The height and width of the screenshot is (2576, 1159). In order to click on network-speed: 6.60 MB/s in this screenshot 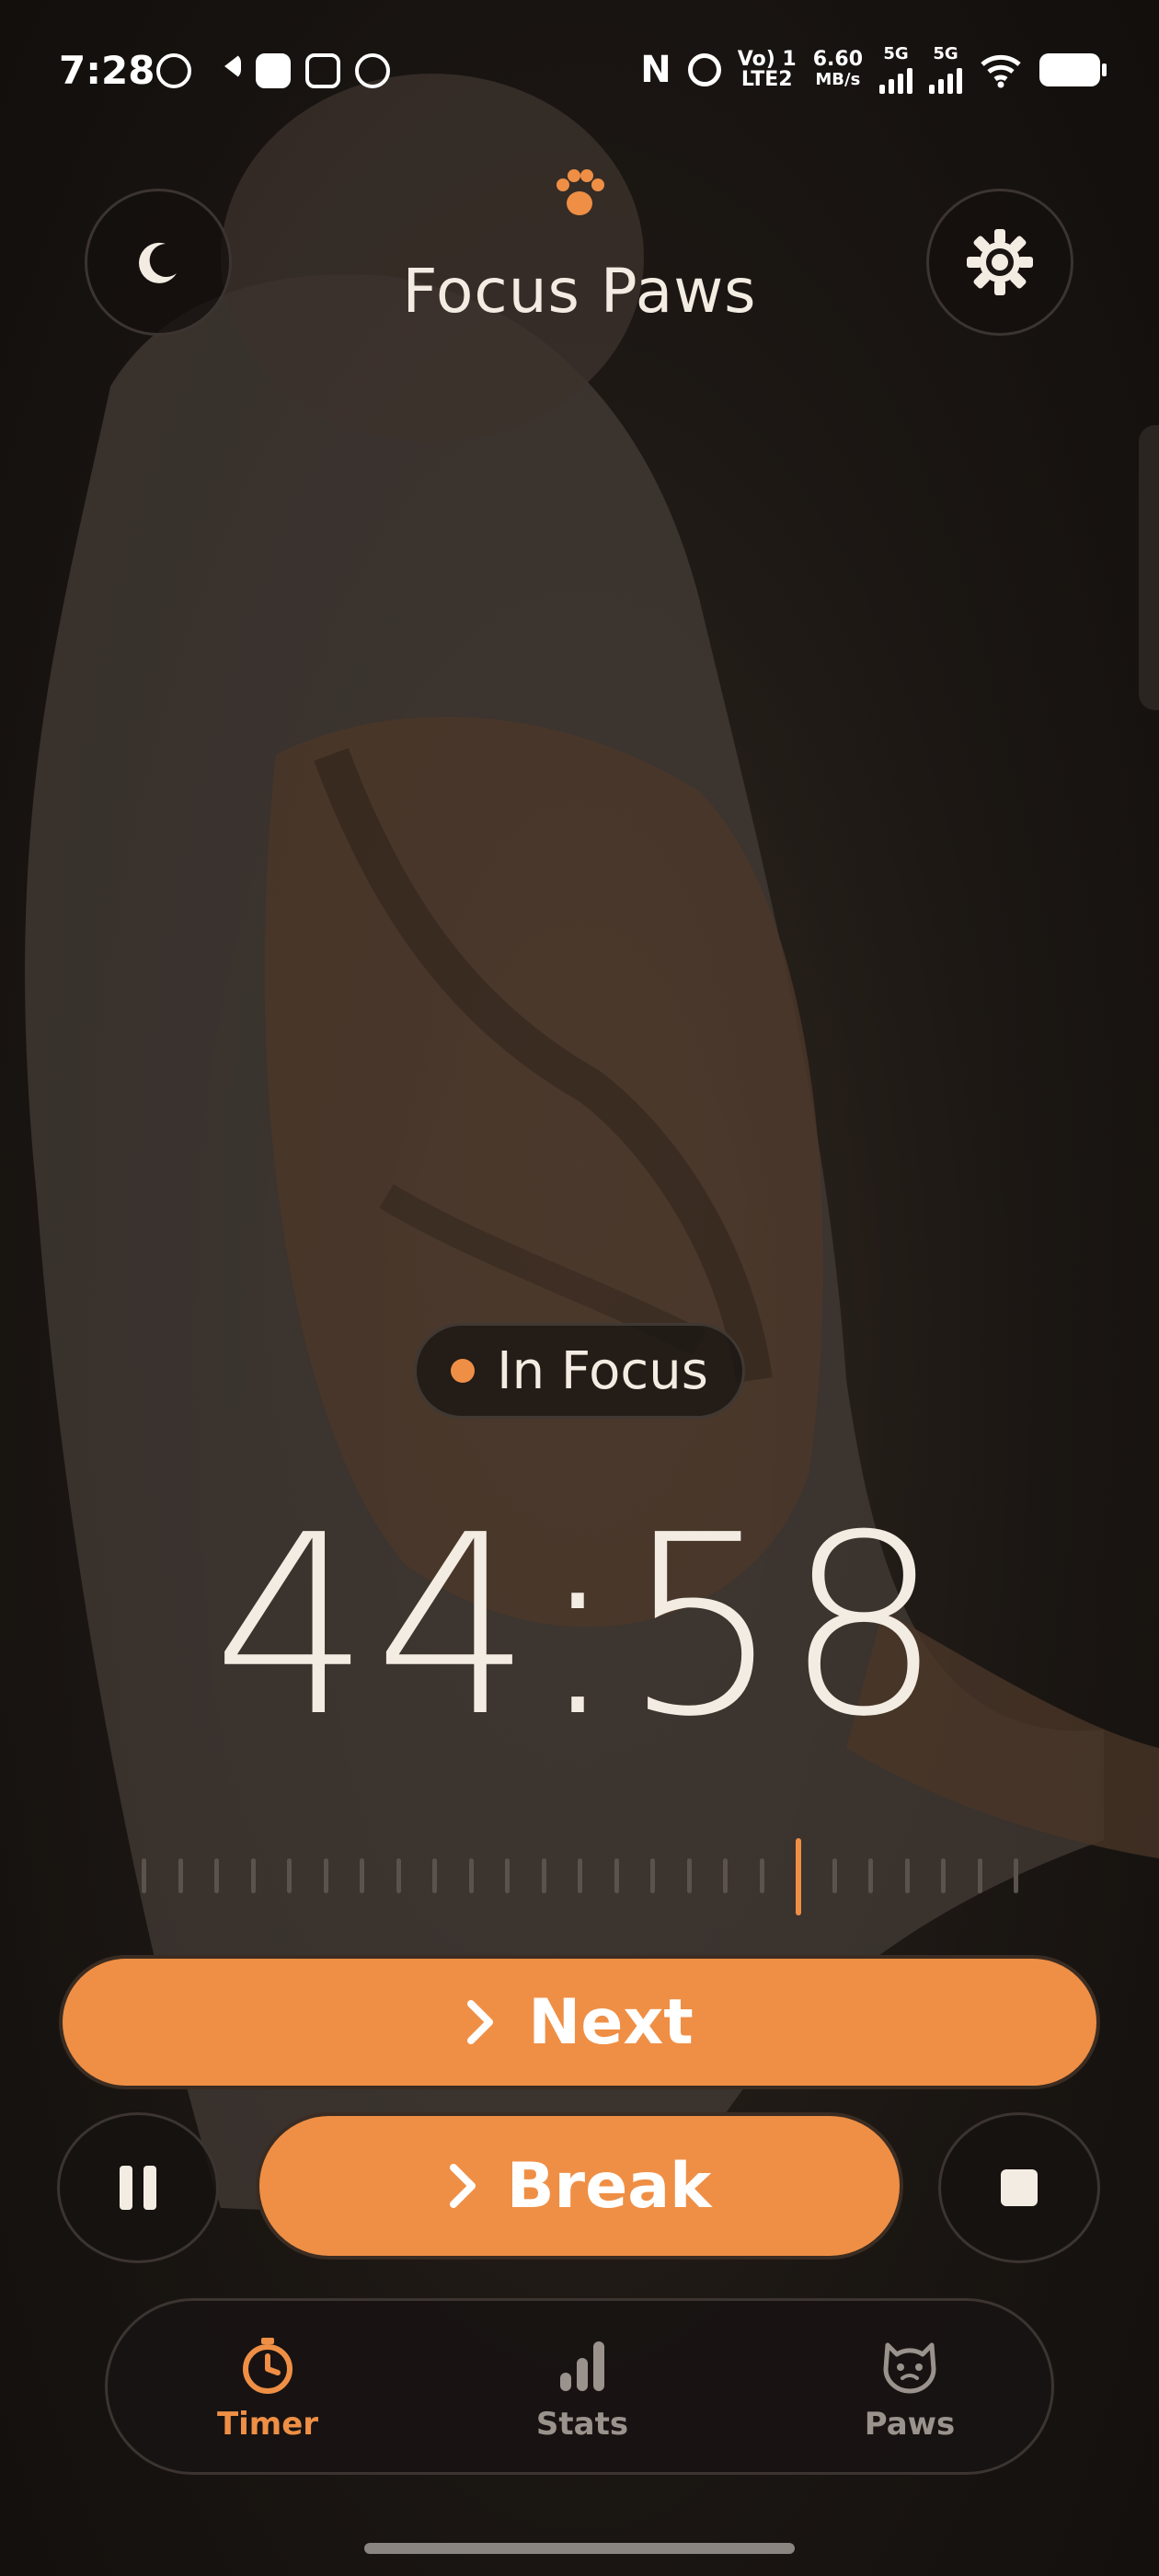, I will do `click(838, 70)`.